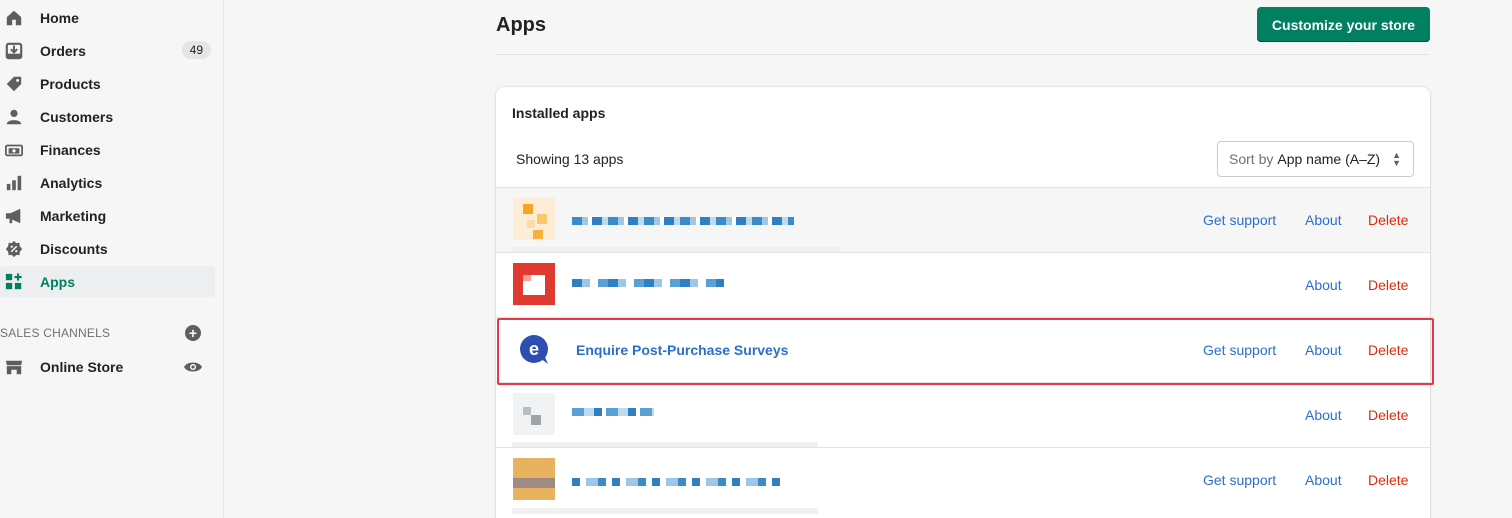  Describe the element at coordinates (77, 116) in the screenshot. I see `sidebar-item-label: Customers` at that location.